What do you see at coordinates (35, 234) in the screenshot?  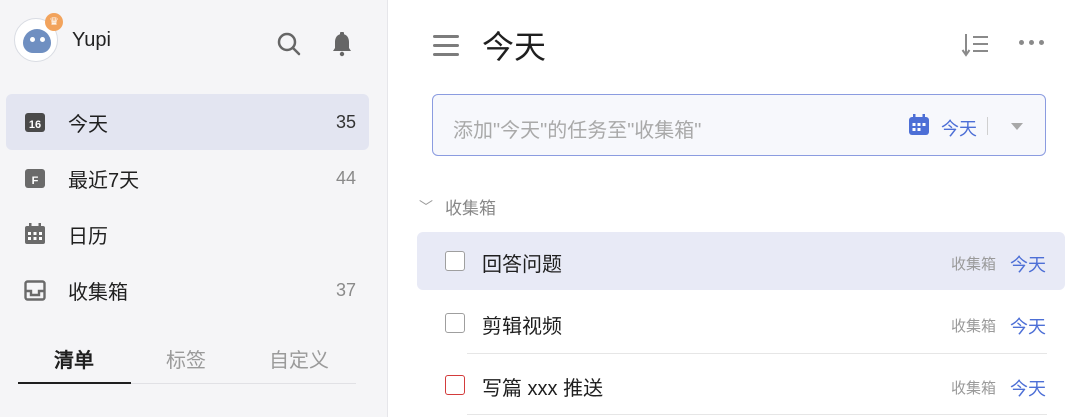 I see `calendar-icon` at bounding box center [35, 234].